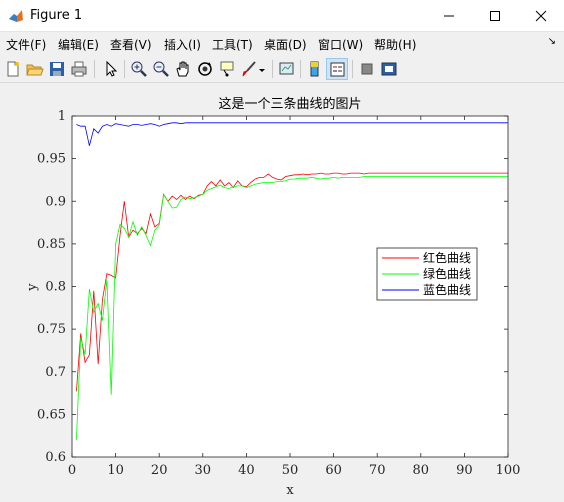  I want to click on maximize-icon, so click(495, 16).